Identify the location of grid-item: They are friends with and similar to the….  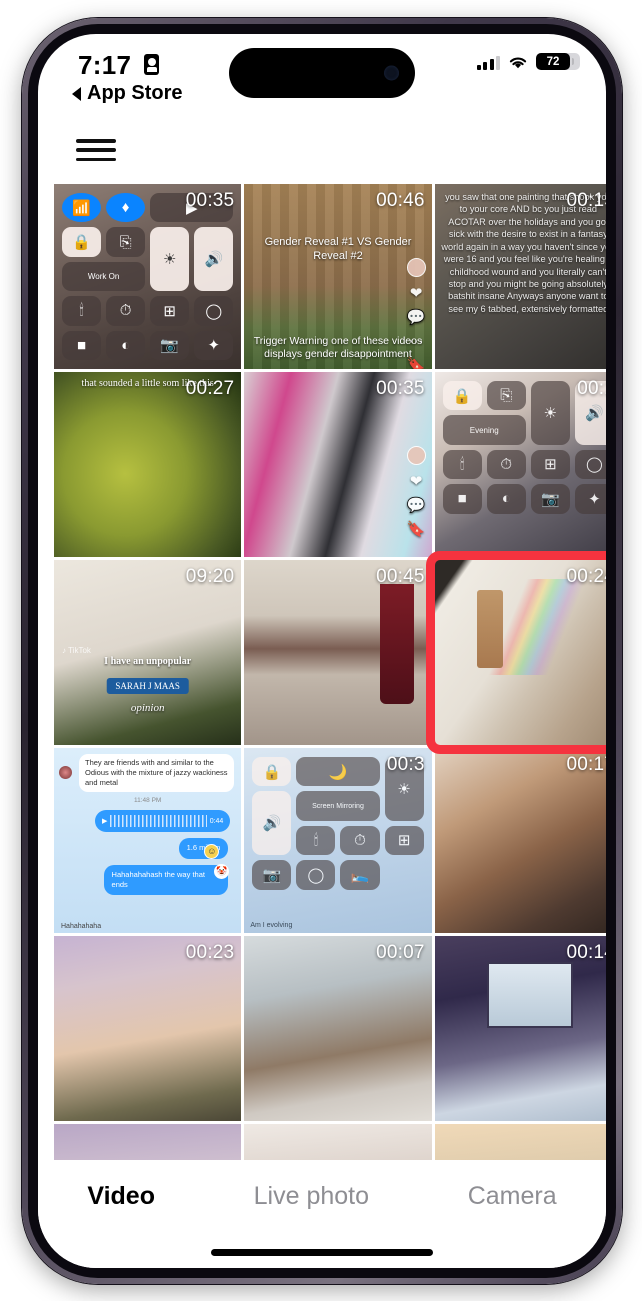
(148, 840).